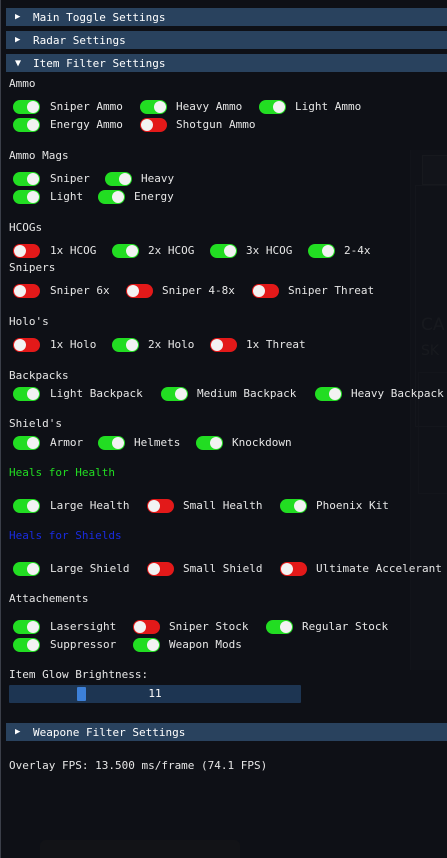  What do you see at coordinates (226, 40) in the screenshot?
I see `radar-settings-header: ▶ Radar Settings` at bounding box center [226, 40].